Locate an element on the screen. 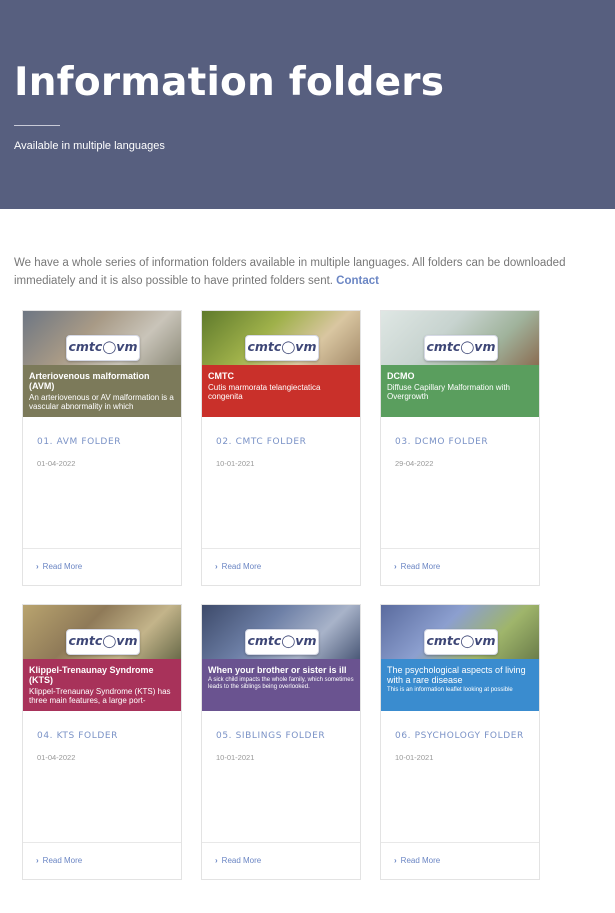 The width and height of the screenshot is (615, 913). band-title: Klippel-Trenaunay Syndrome (KTS) is located at coordinates (91, 675).